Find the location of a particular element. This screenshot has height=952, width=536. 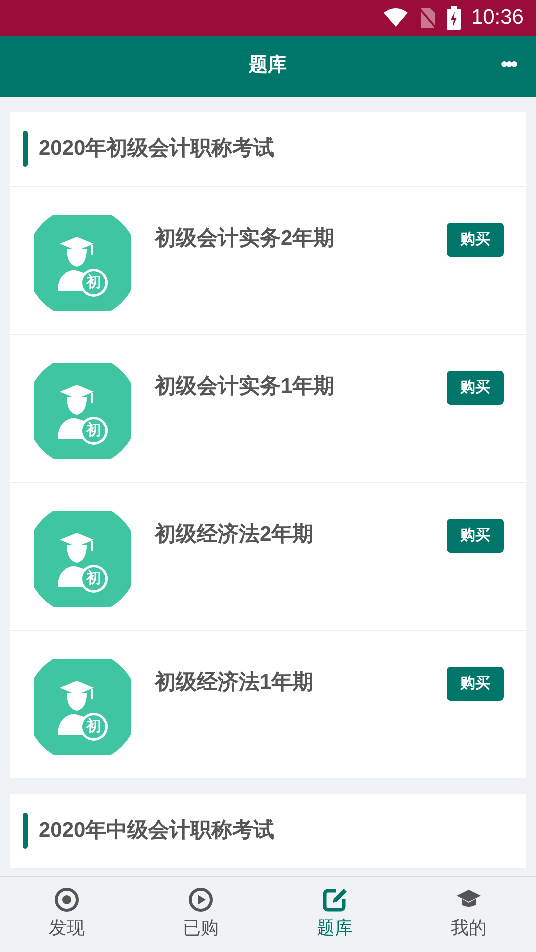

no-sim-icon is located at coordinates (428, 18).